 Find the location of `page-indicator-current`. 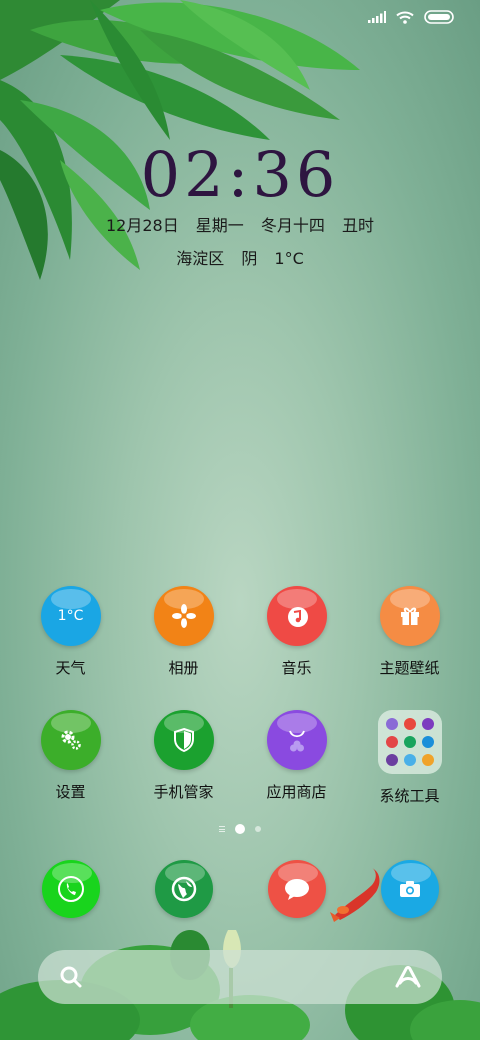

page-indicator-current is located at coordinates (240, 829).